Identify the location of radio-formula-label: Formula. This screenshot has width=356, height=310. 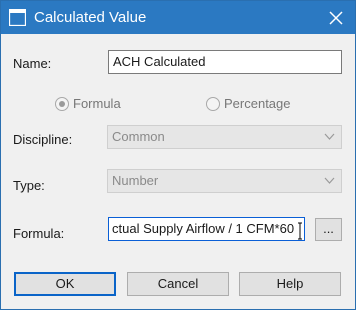
(97, 103).